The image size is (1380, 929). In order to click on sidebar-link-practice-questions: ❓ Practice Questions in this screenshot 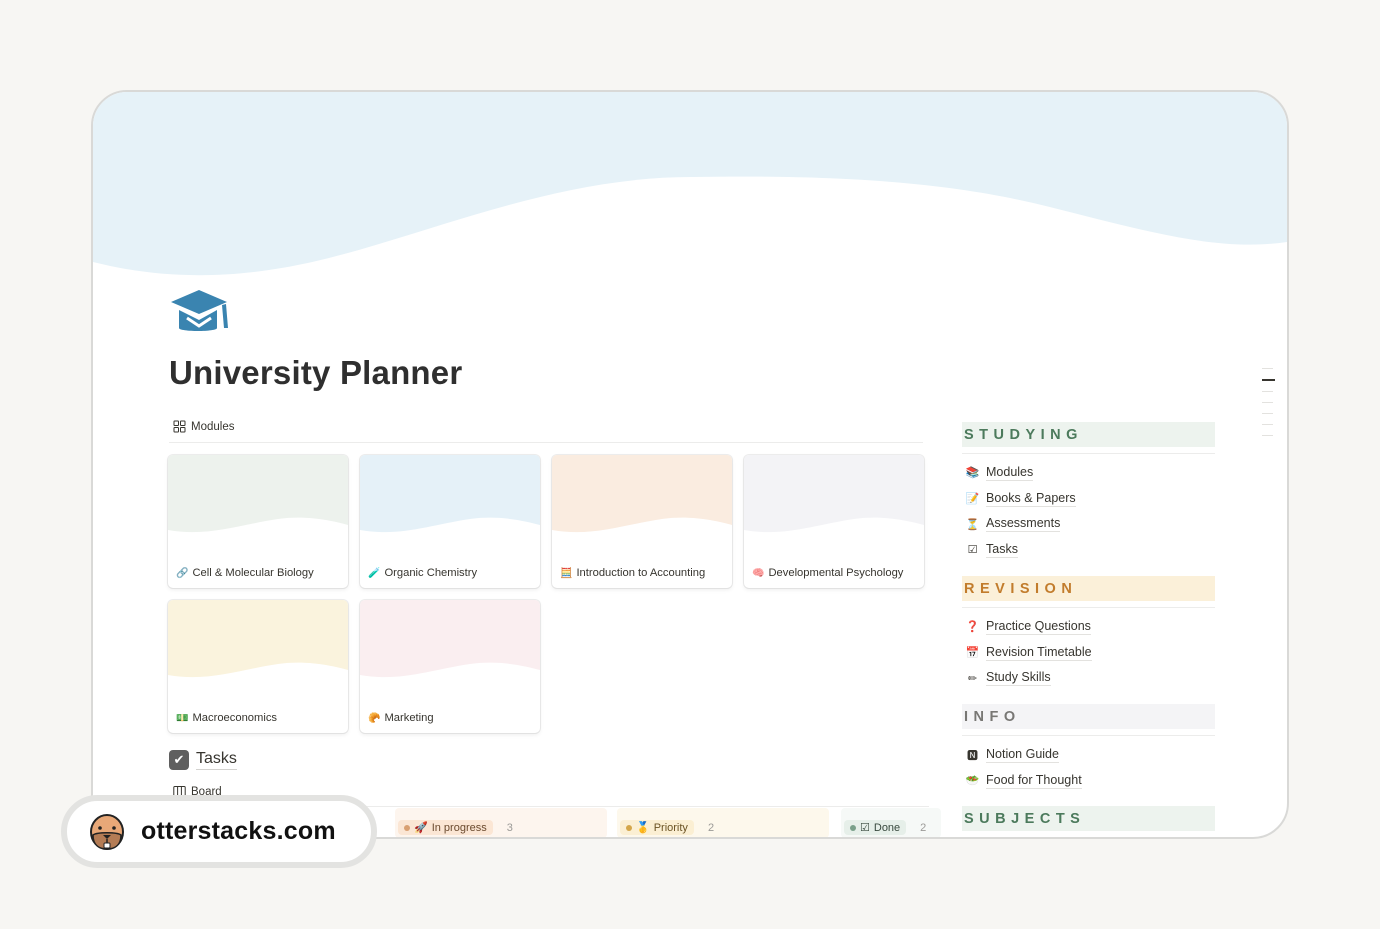, I will do `click(1088, 627)`.